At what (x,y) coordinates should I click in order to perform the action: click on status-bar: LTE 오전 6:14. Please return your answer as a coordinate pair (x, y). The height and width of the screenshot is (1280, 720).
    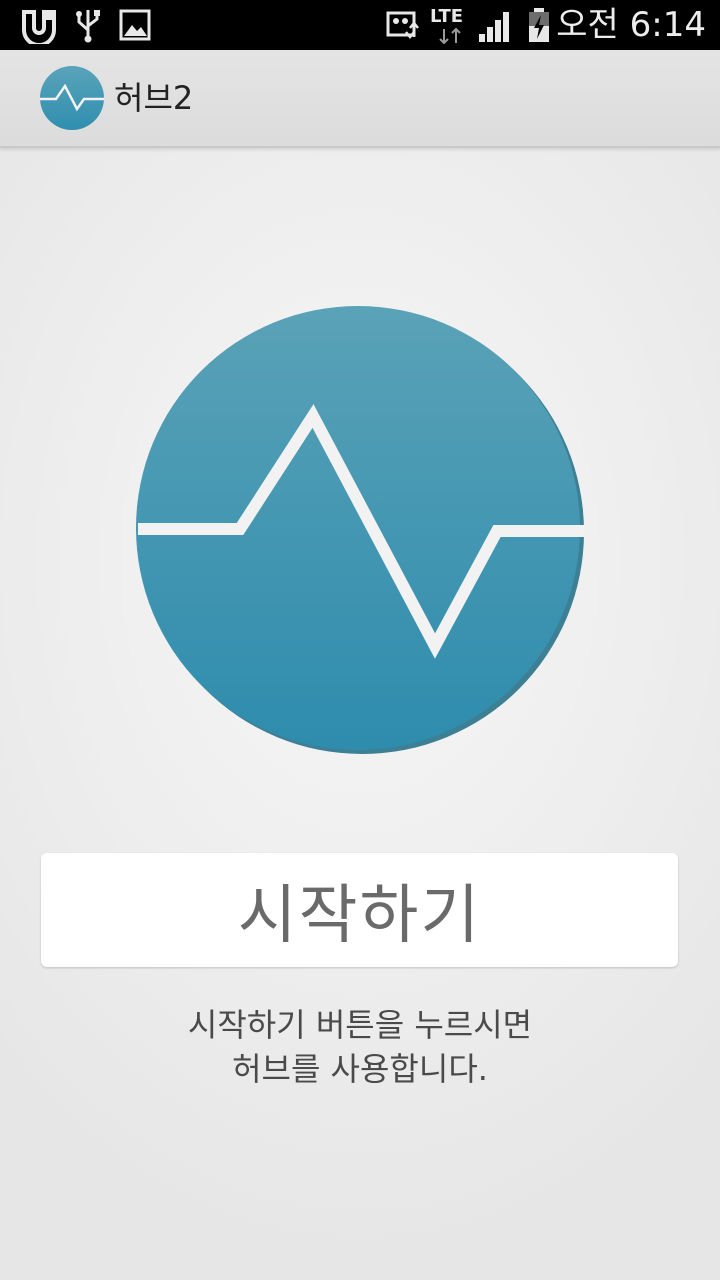
    Looking at the image, I should click on (360, 25).